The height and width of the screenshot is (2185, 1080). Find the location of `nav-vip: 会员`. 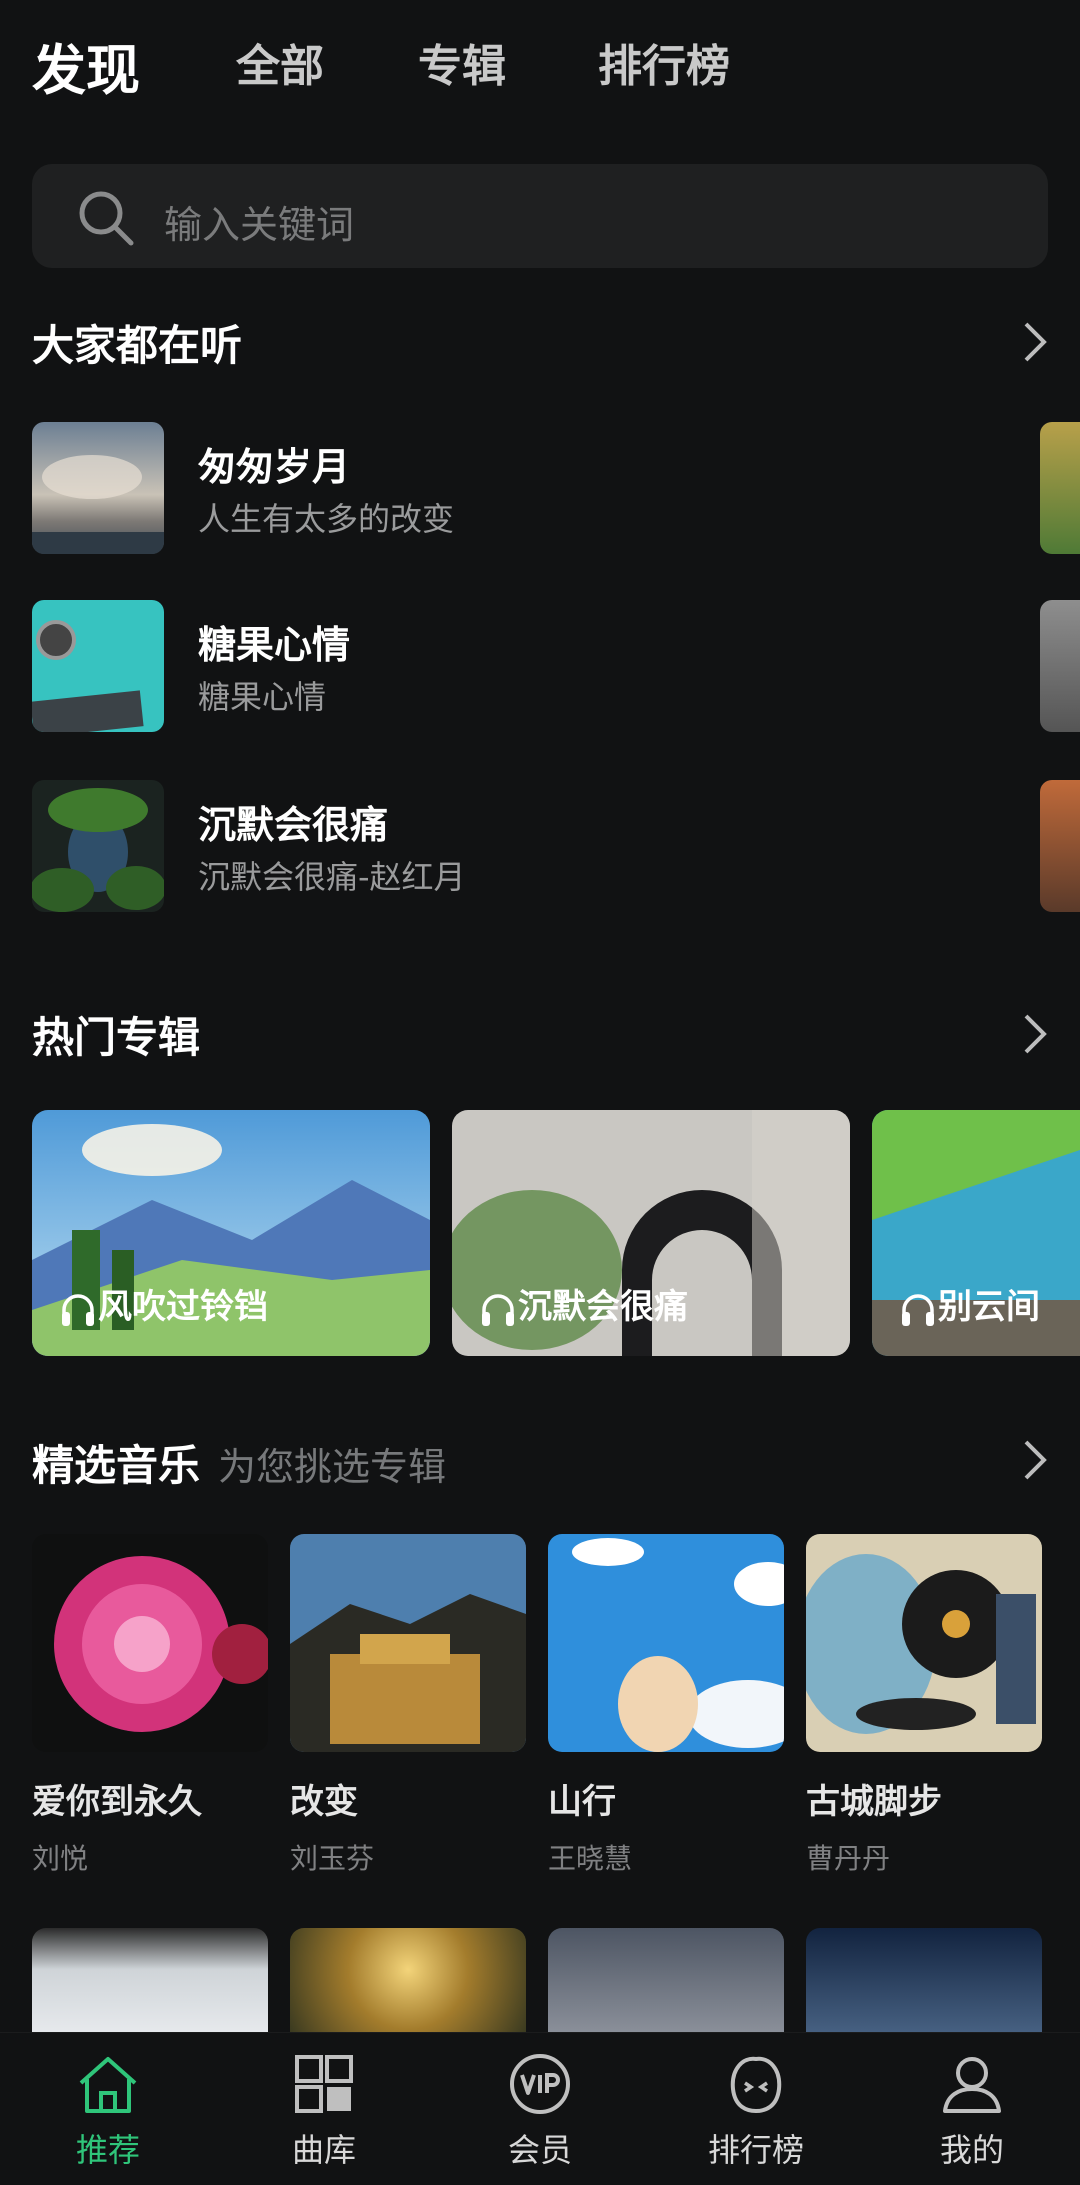

nav-vip: 会员 is located at coordinates (540, 2110).